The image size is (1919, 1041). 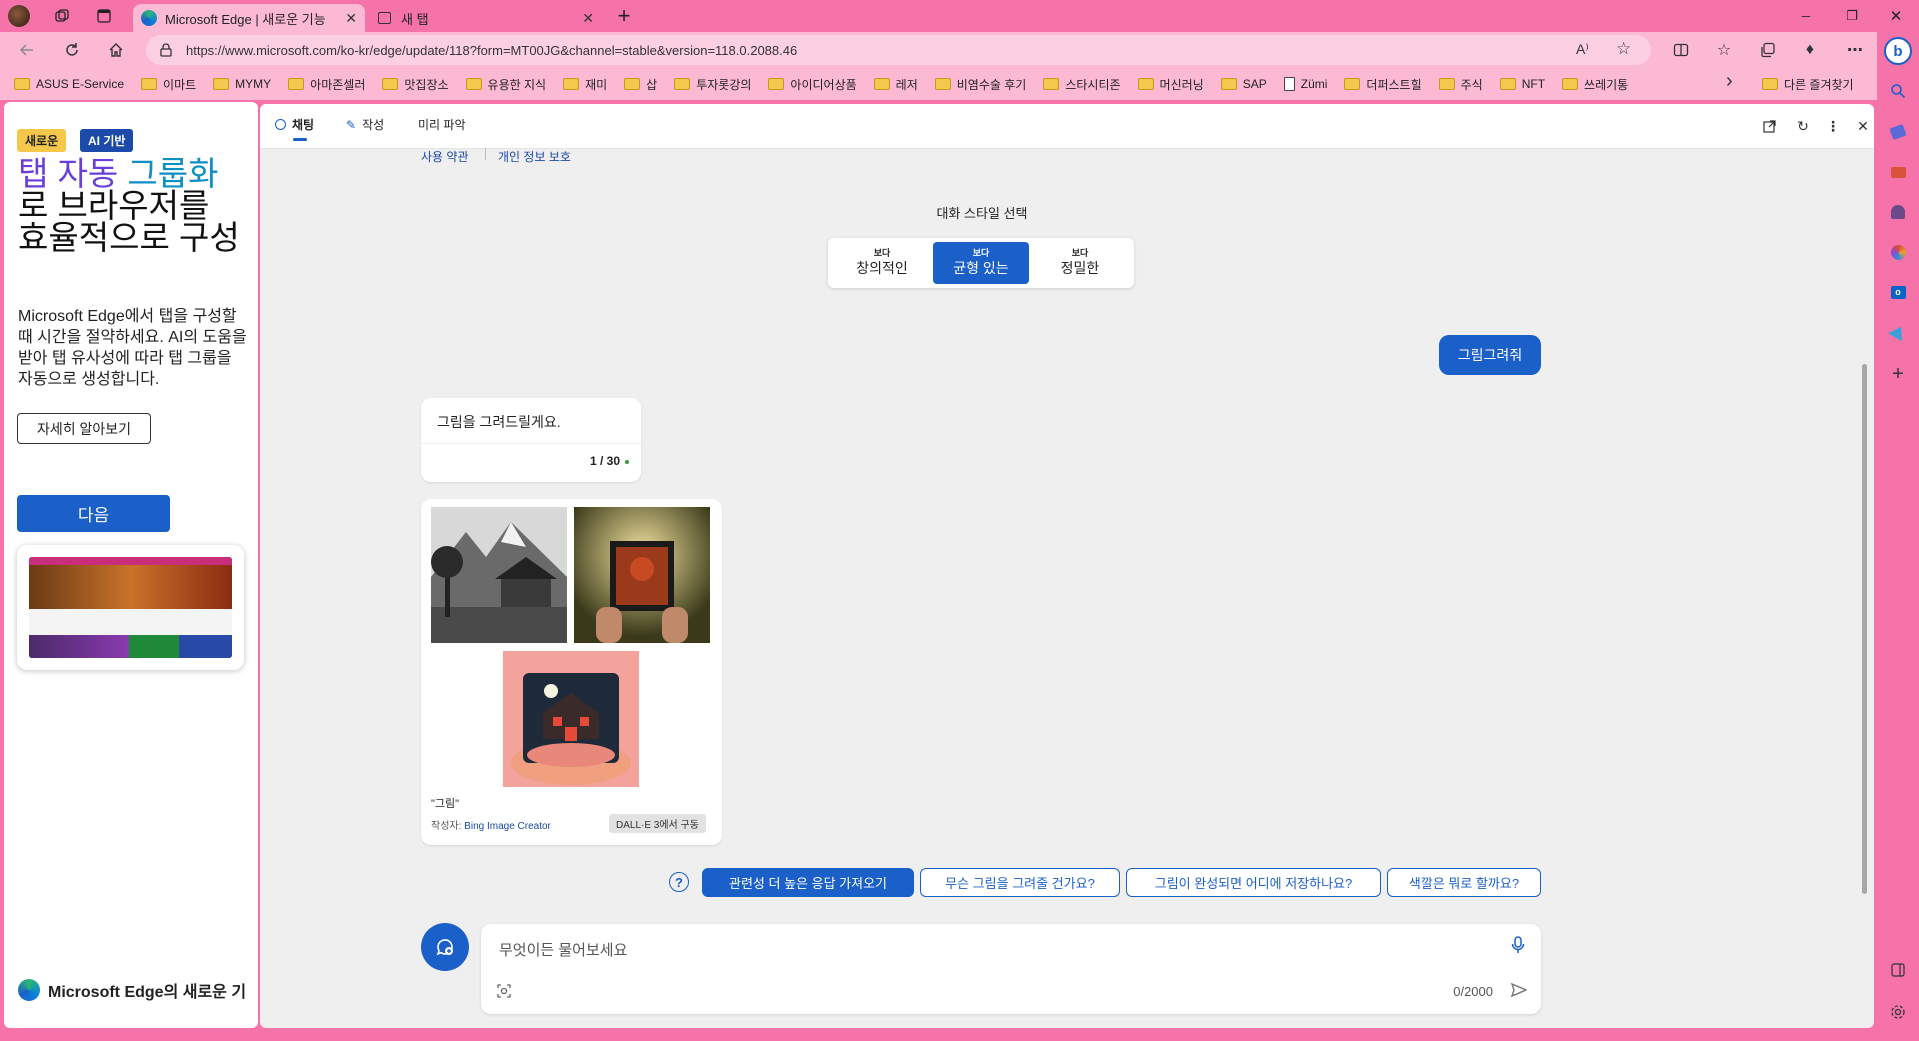 What do you see at coordinates (1011, 969) in the screenshot?
I see `chat-input-box: 0/2000` at bounding box center [1011, 969].